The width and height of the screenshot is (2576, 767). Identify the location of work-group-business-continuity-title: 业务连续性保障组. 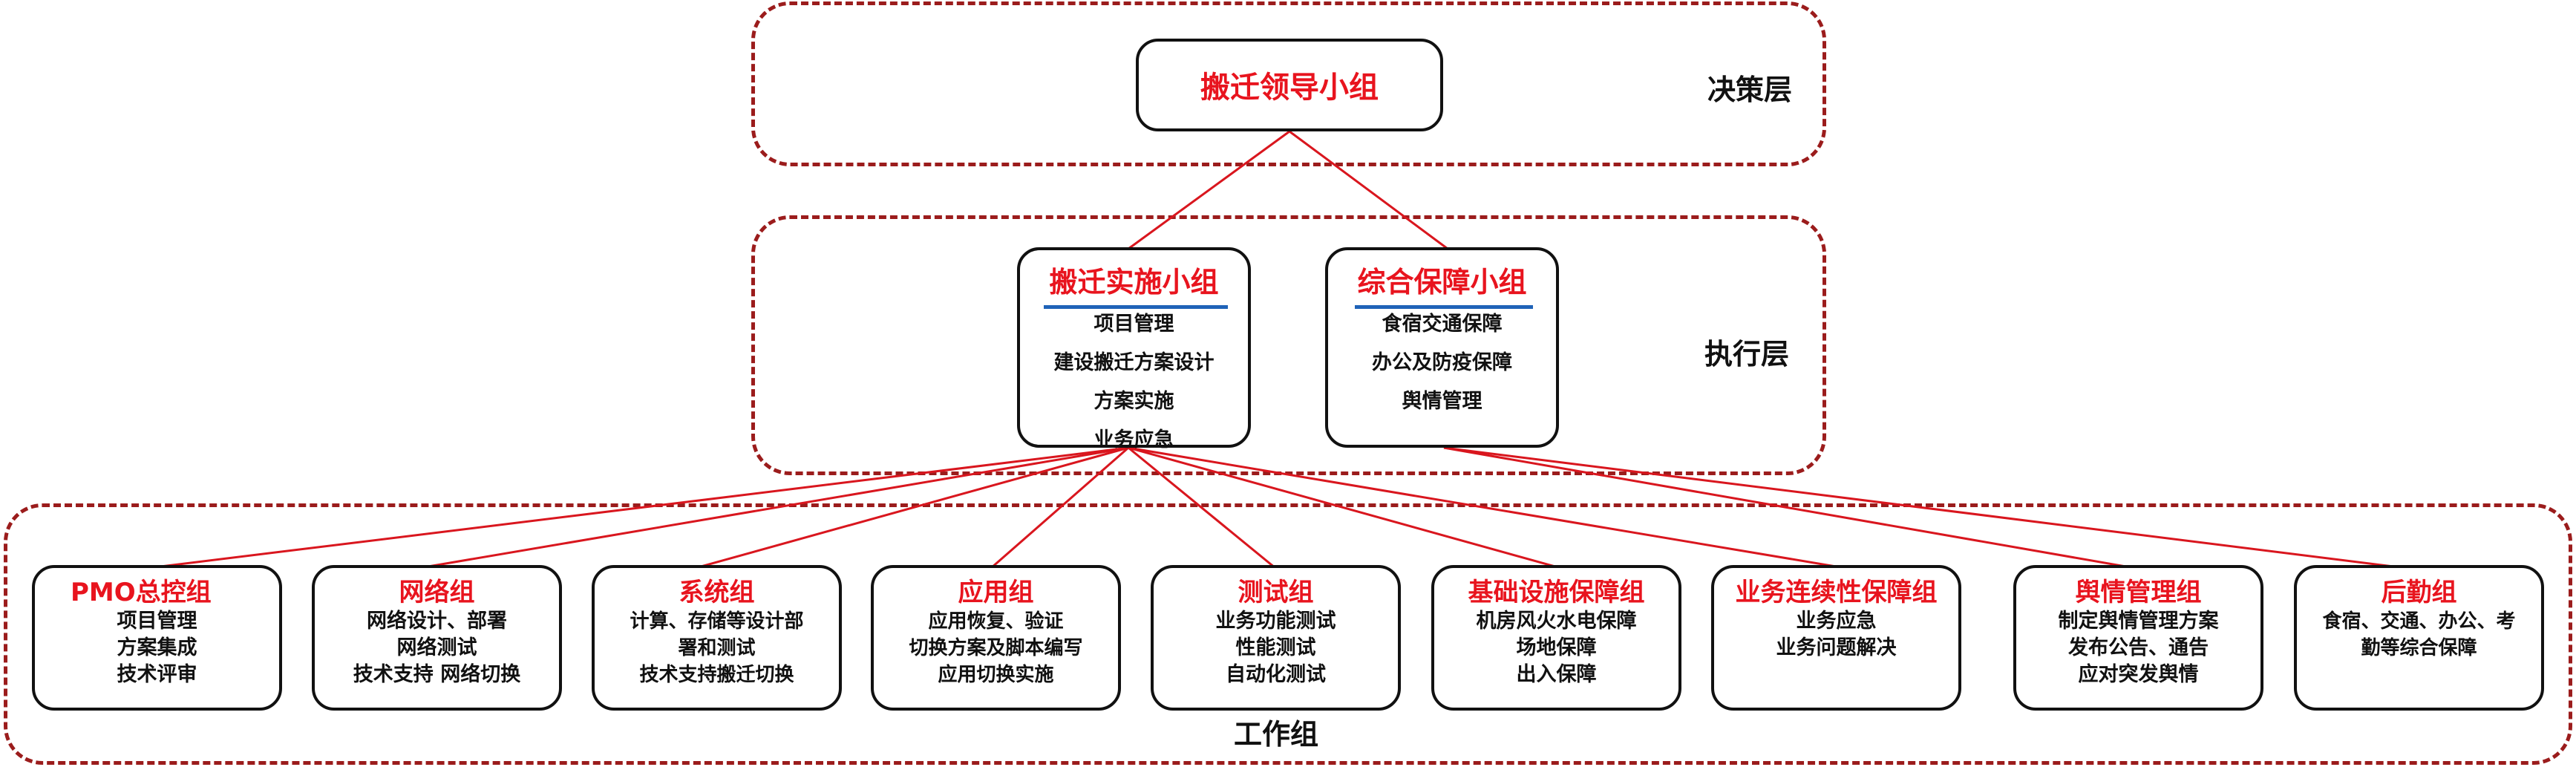
(1836, 592).